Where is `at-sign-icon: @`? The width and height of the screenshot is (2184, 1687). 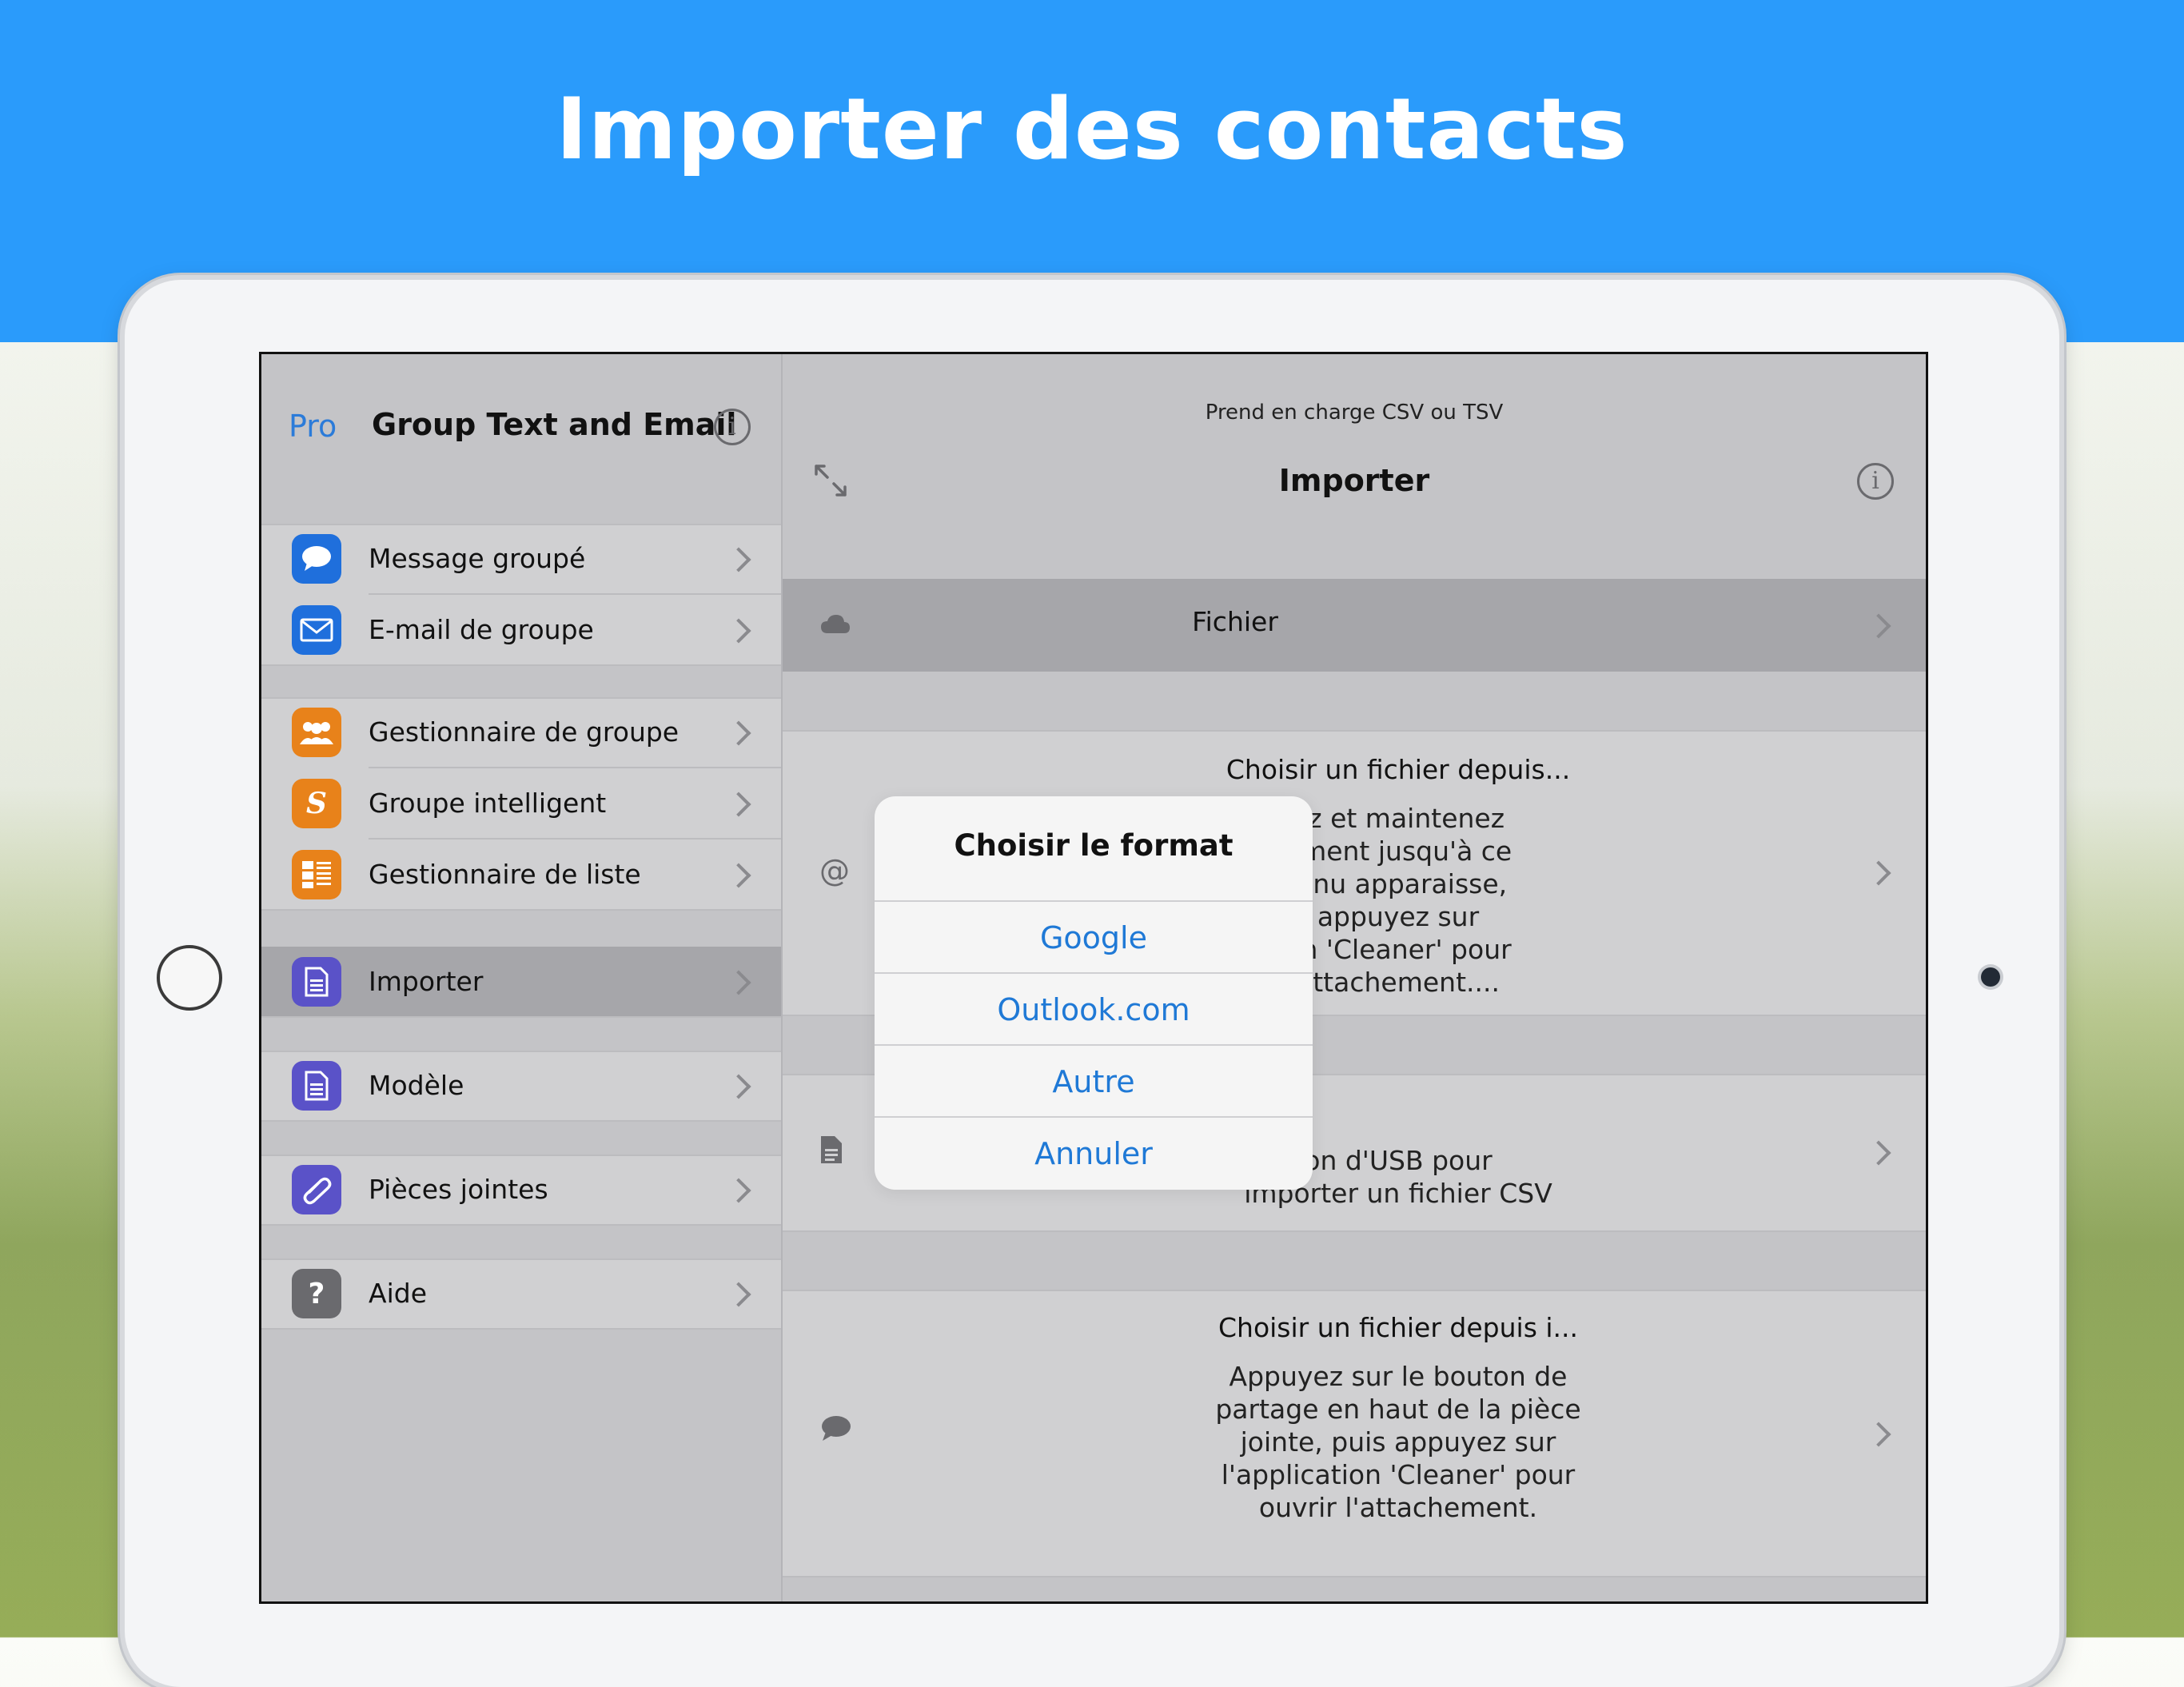 at-sign-icon: @ is located at coordinates (834, 870).